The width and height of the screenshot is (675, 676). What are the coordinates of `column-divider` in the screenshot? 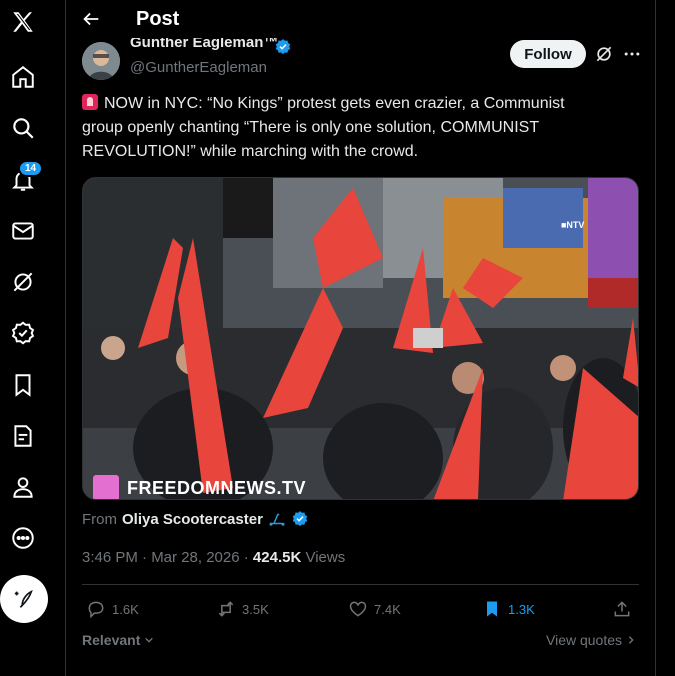 It's located at (655, 338).